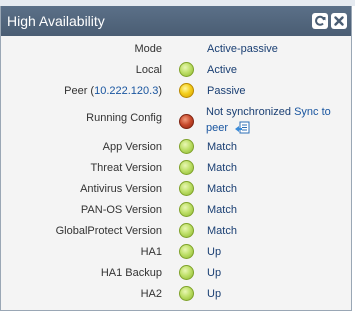 Image resolution: width=355 pixels, height=318 pixels. I want to click on widget-title: High Availability, so click(56, 21).